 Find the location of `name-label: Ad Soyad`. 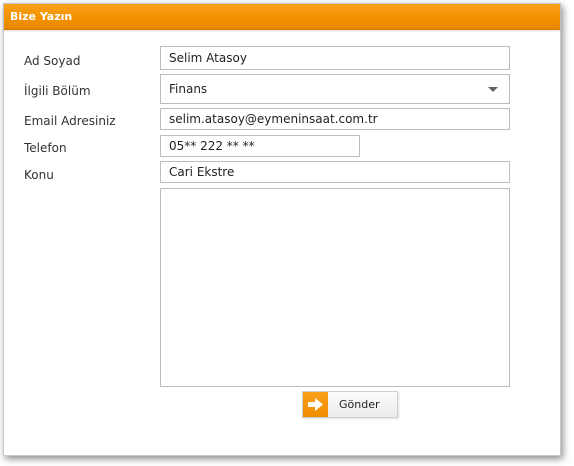

name-label: Ad Soyad is located at coordinates (52, 61).